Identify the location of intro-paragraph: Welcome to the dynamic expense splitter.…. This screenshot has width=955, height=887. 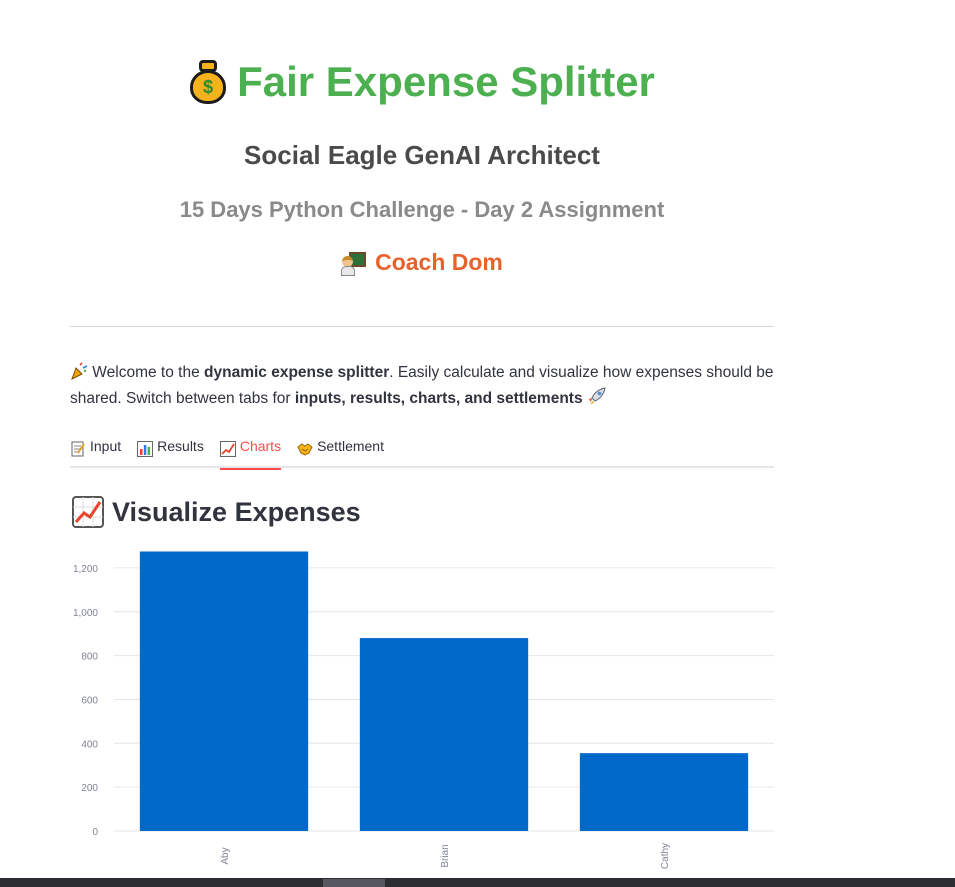
(422, 386).